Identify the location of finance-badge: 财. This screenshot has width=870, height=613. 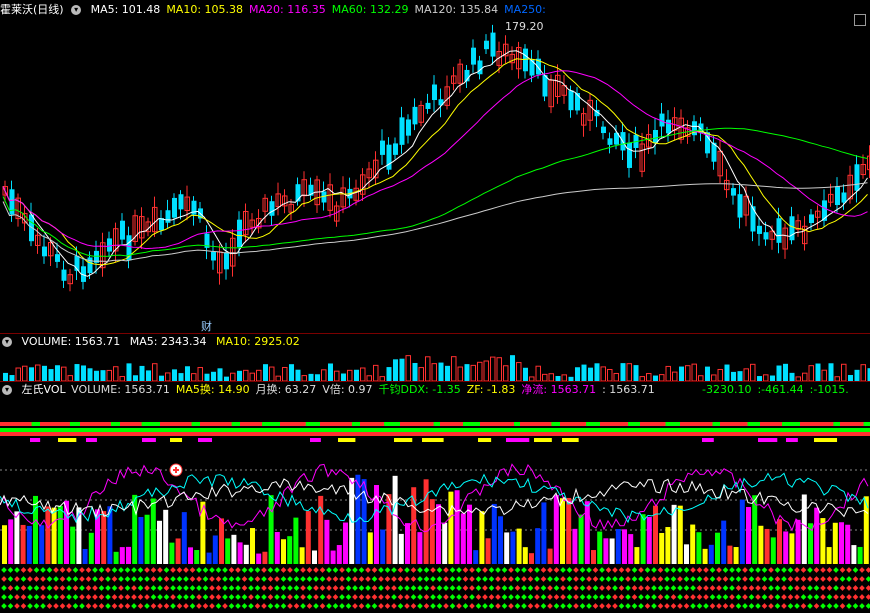
(206, 326).